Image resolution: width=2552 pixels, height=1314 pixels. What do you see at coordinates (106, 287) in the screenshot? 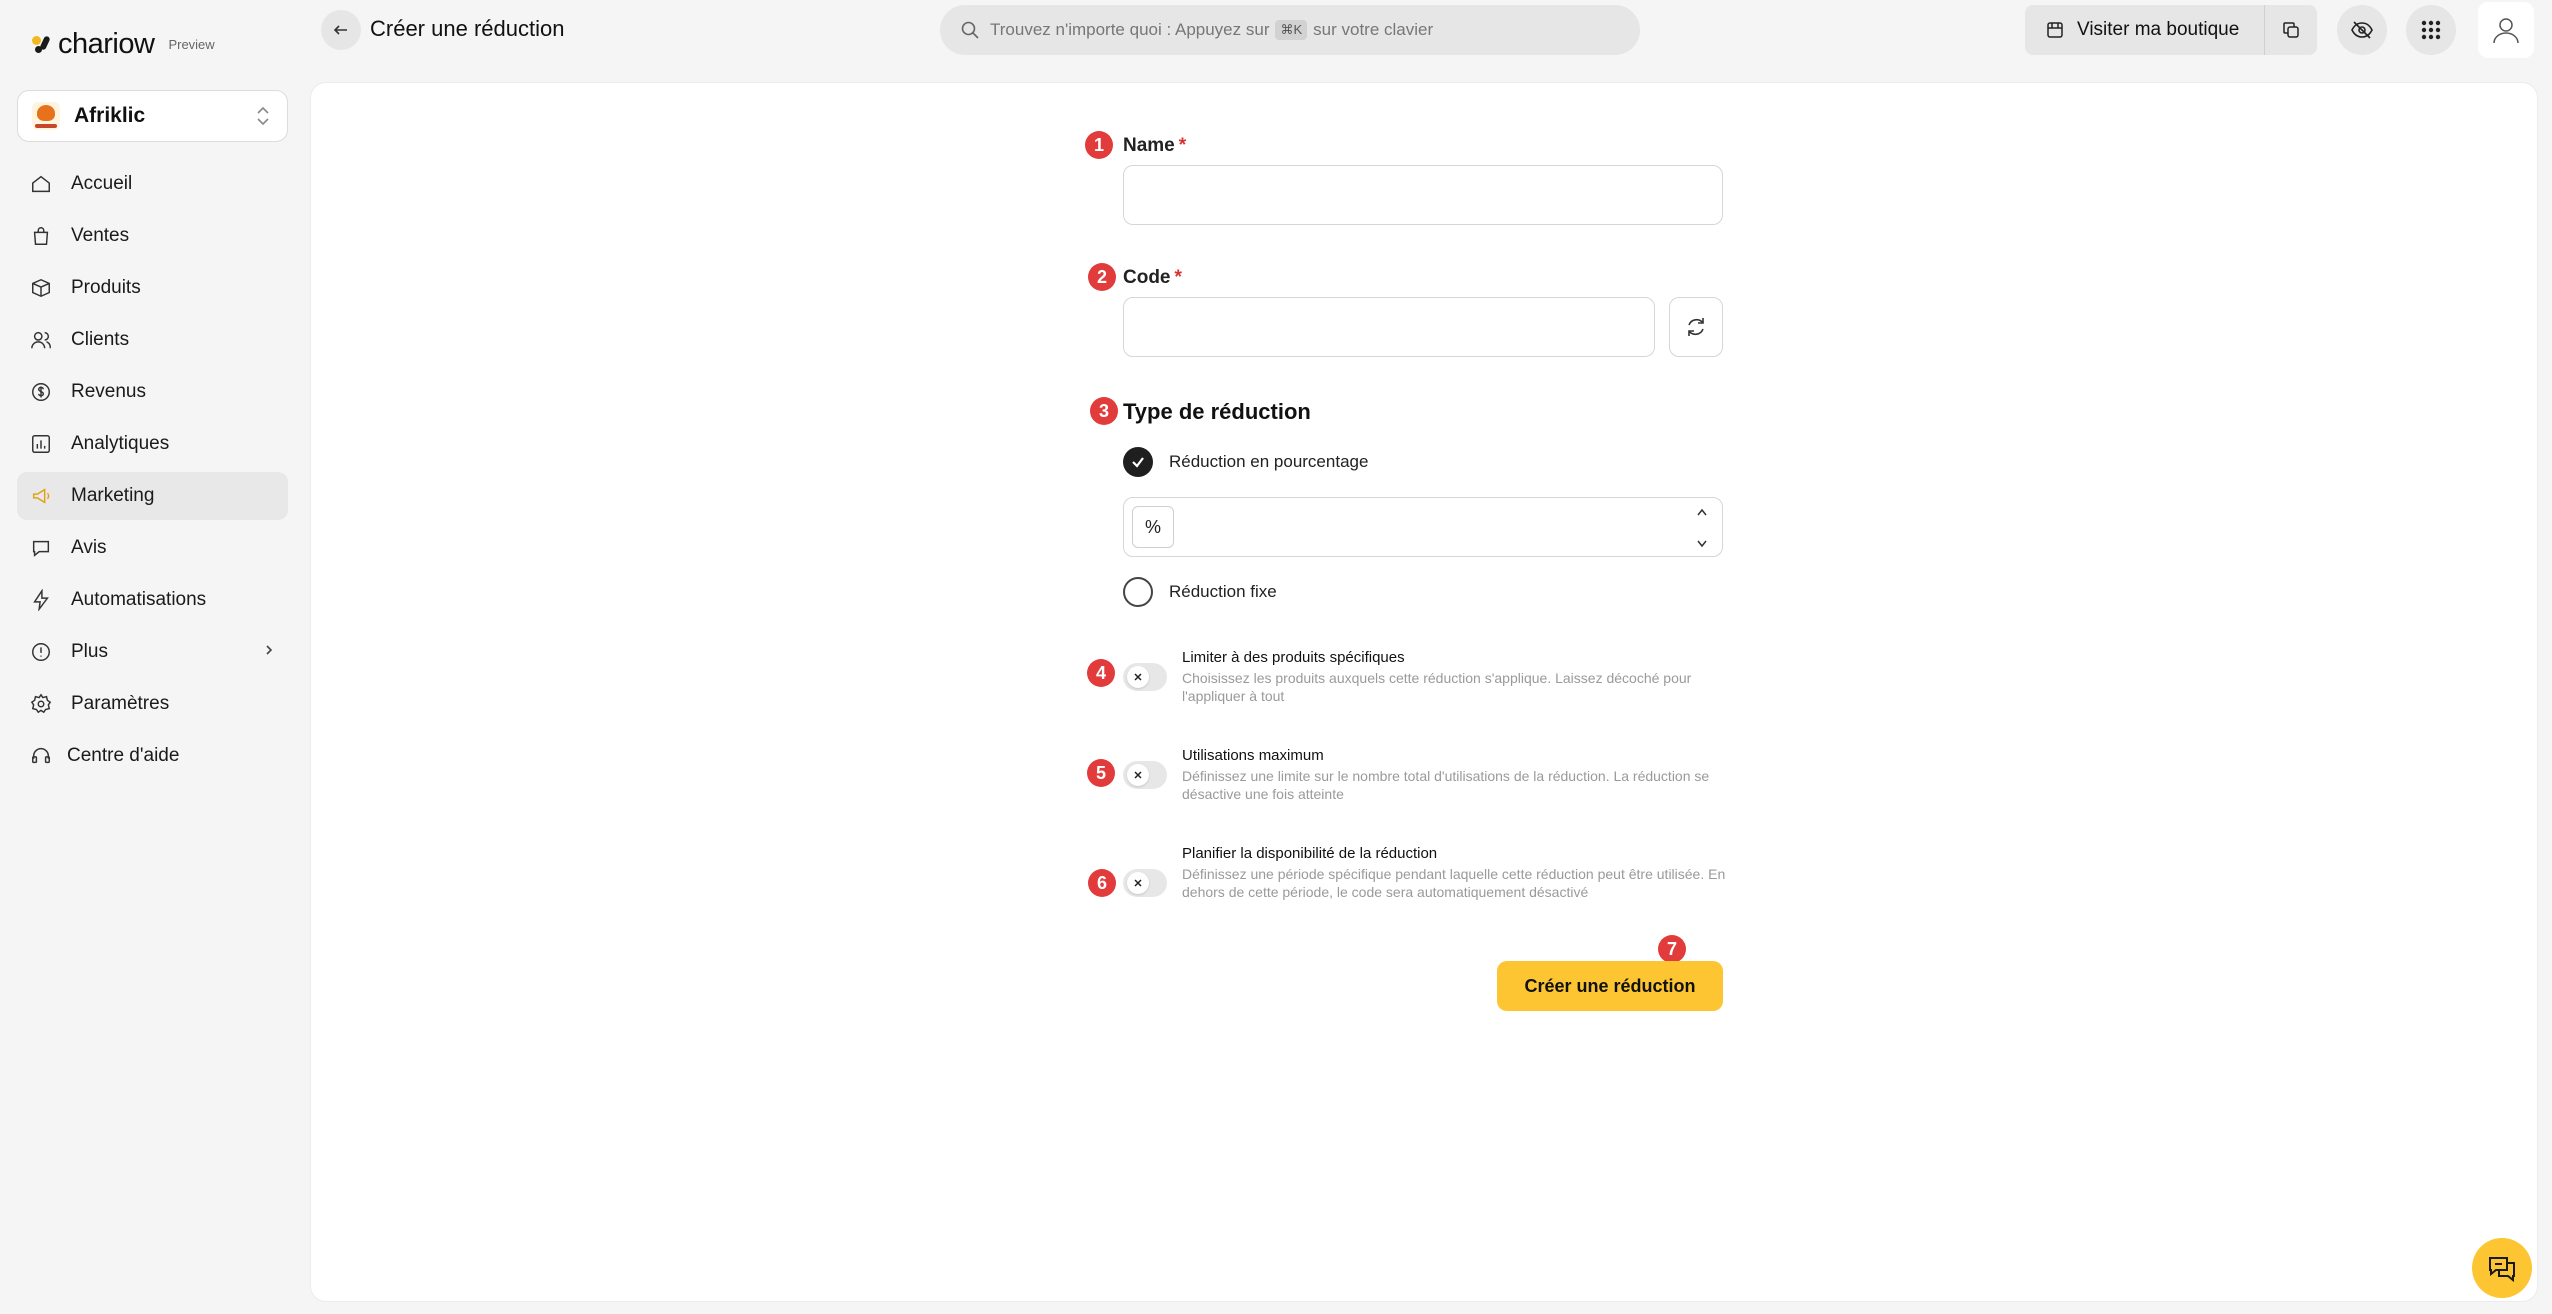
I see `sidebar-item-label: Produits` at bounding box center [106, 287].